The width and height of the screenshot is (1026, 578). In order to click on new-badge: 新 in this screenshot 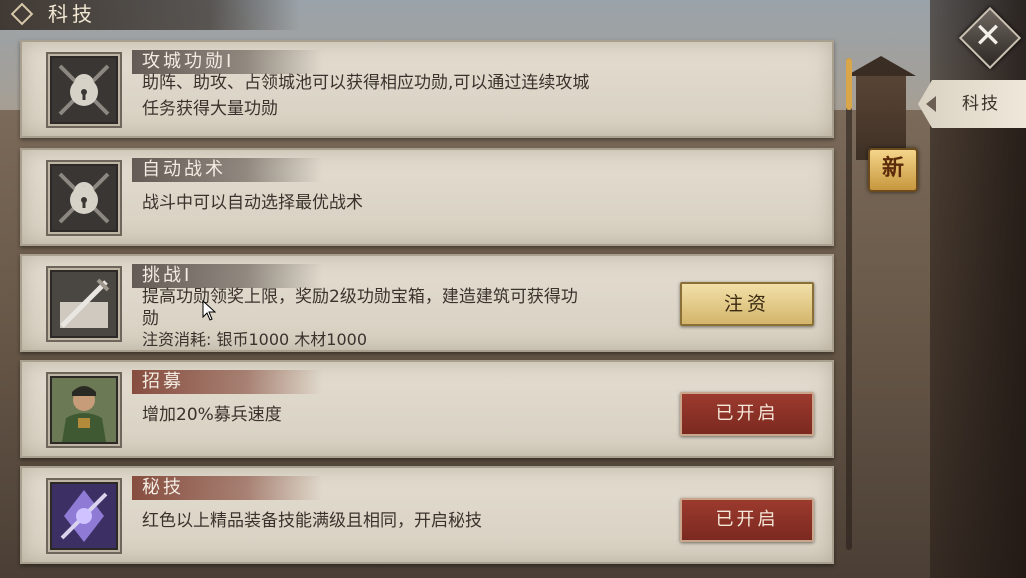, I will do `click(893, 170)`.